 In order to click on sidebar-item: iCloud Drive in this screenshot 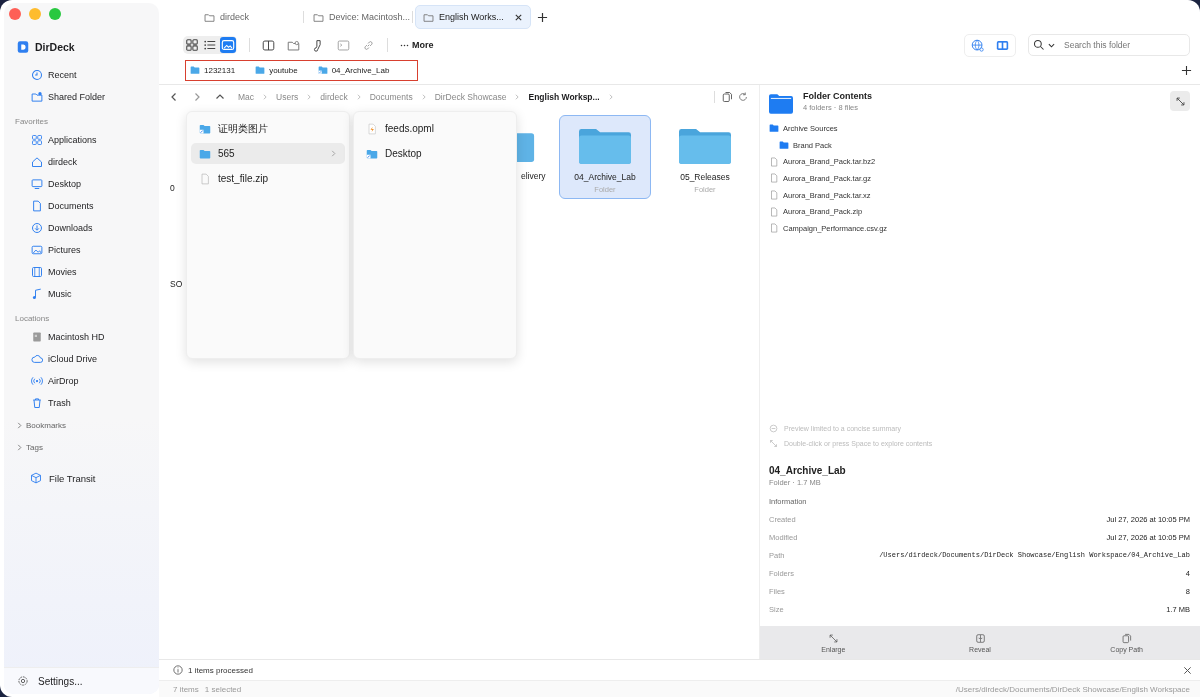, I will do `click(81, 359)`.